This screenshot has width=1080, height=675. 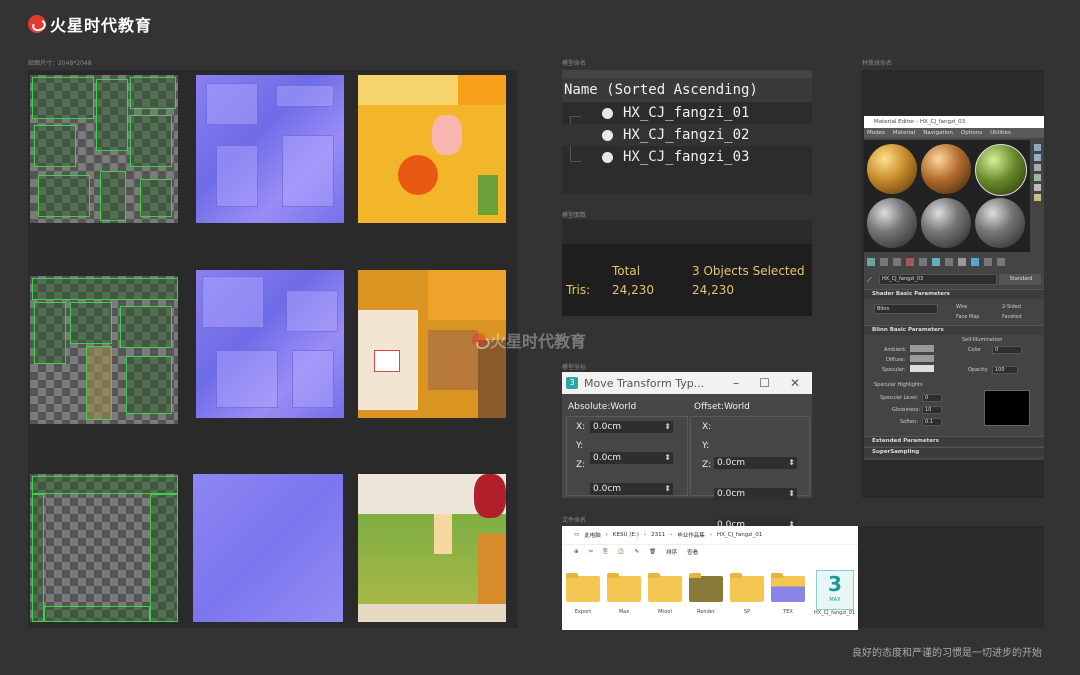 What do you see at coordinates (583, 612) in the screenshot?
I see `folder-label: Export` at bounding box center [583, 612].